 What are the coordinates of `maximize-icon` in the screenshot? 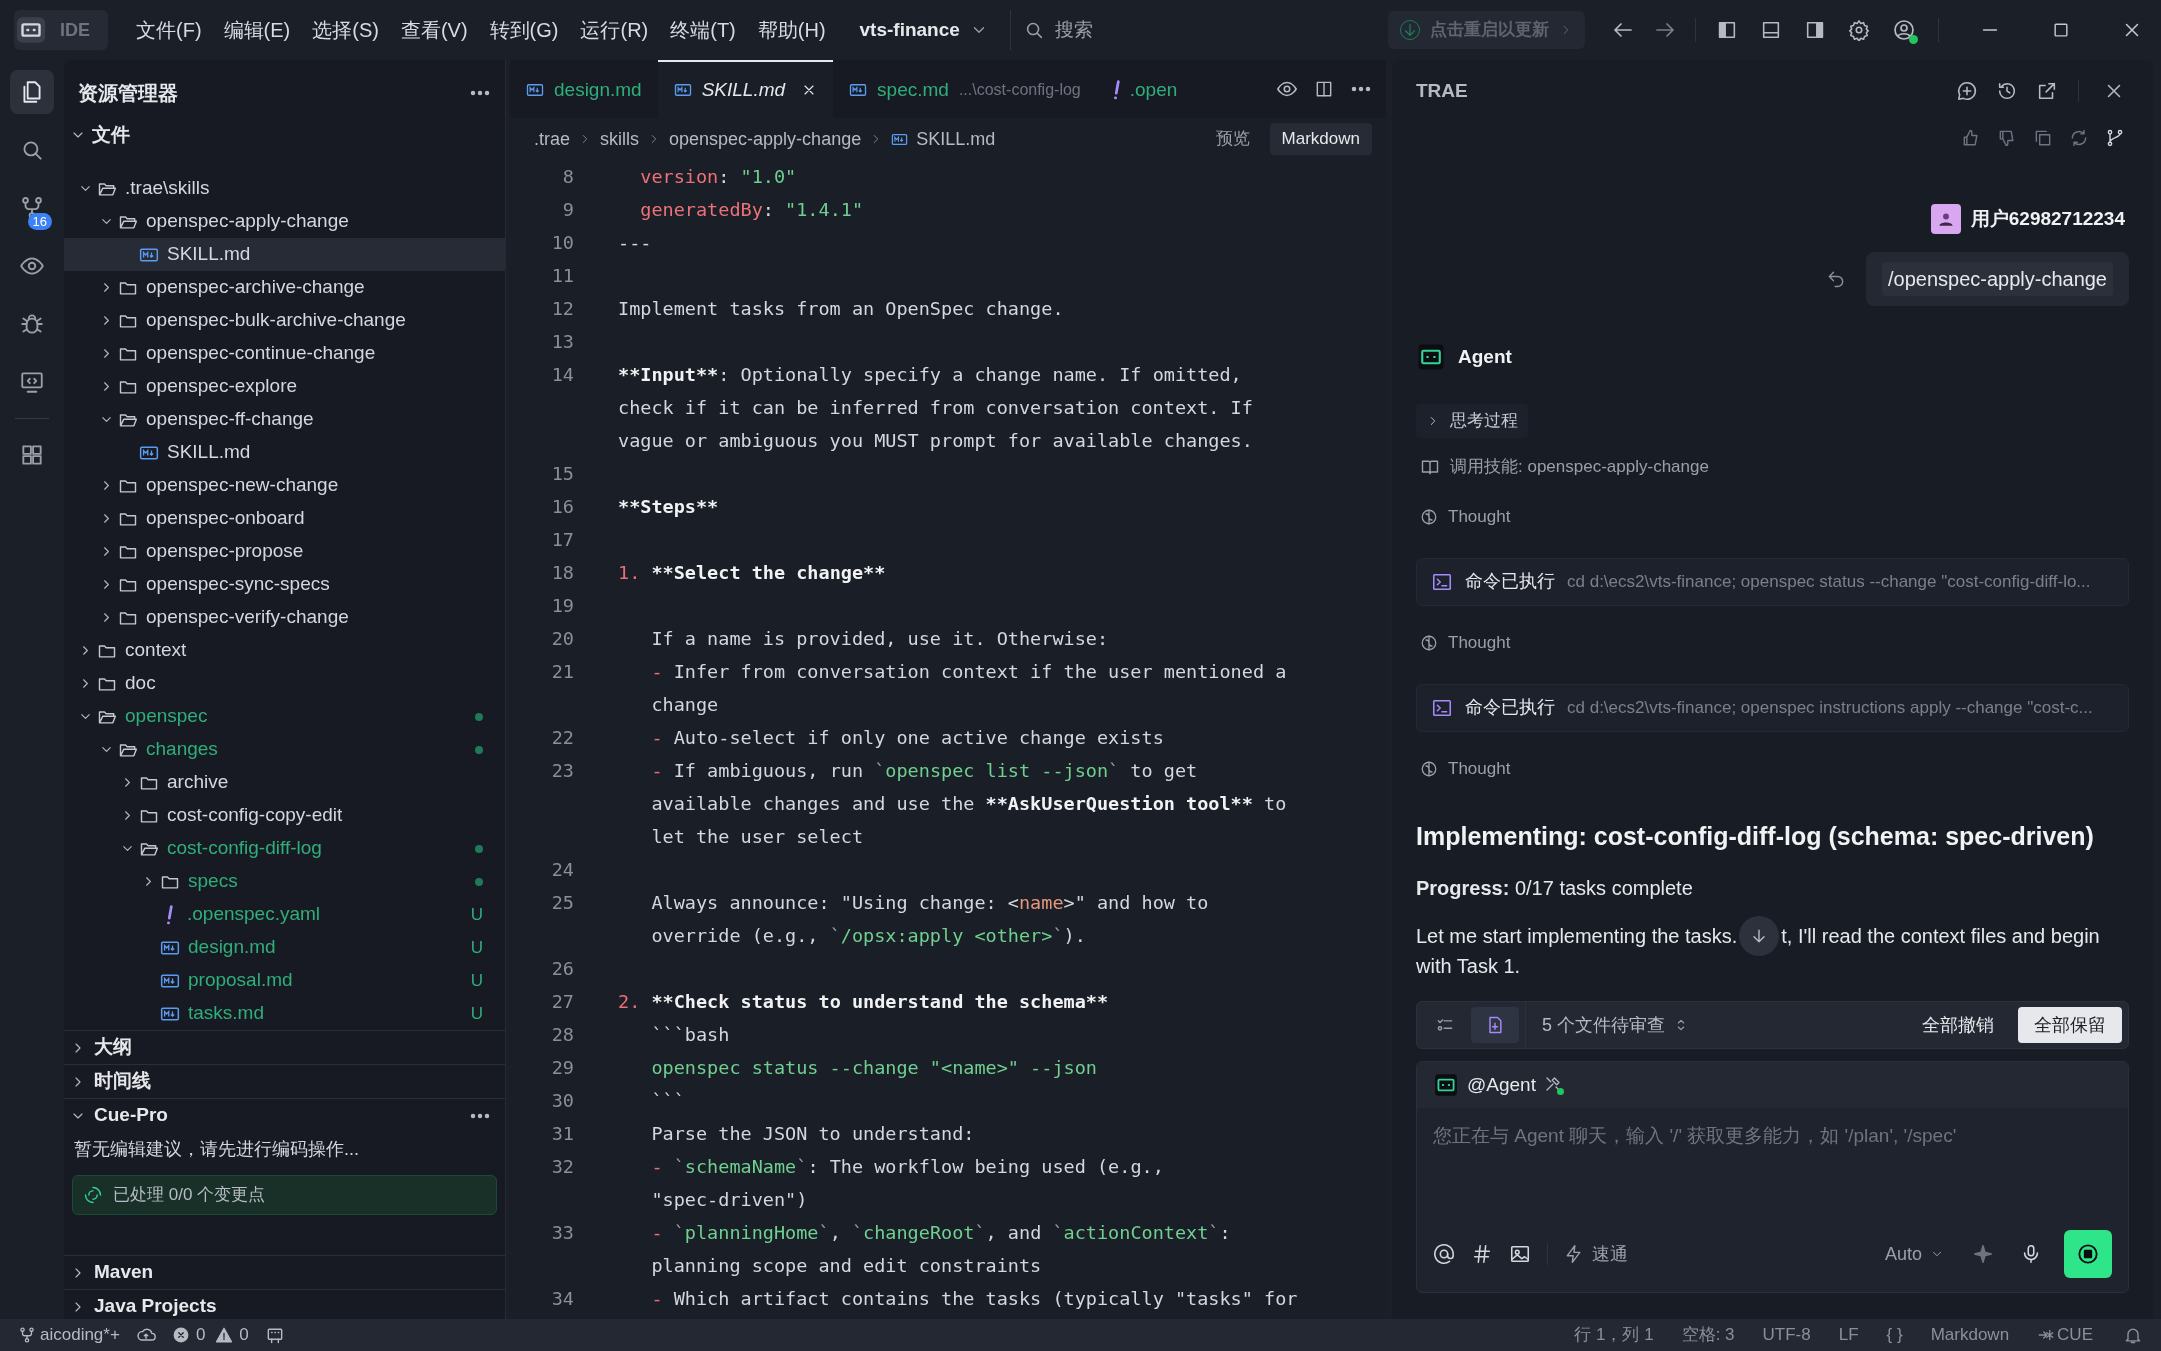 It's located at (2061, 30).